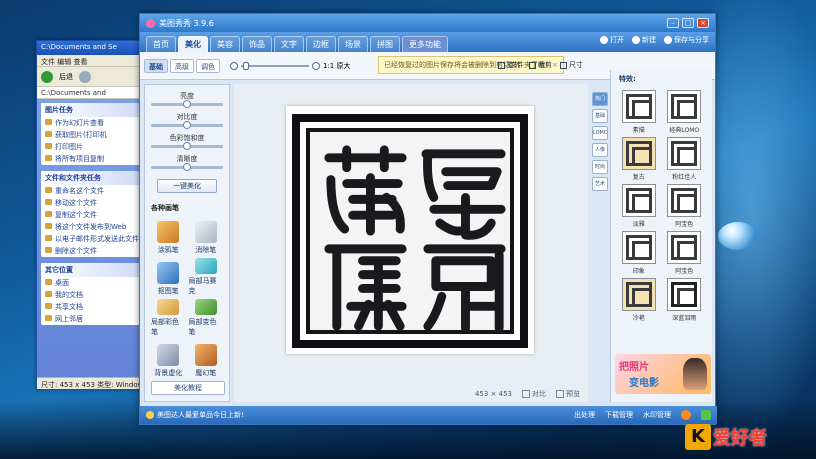 Image resolution: width=816 pixels, height=459 pixels. What do you see at coordinates (540, 65) in the screenshot?
I see `crop-button: 裁剪` at bounding box center [540, 65].